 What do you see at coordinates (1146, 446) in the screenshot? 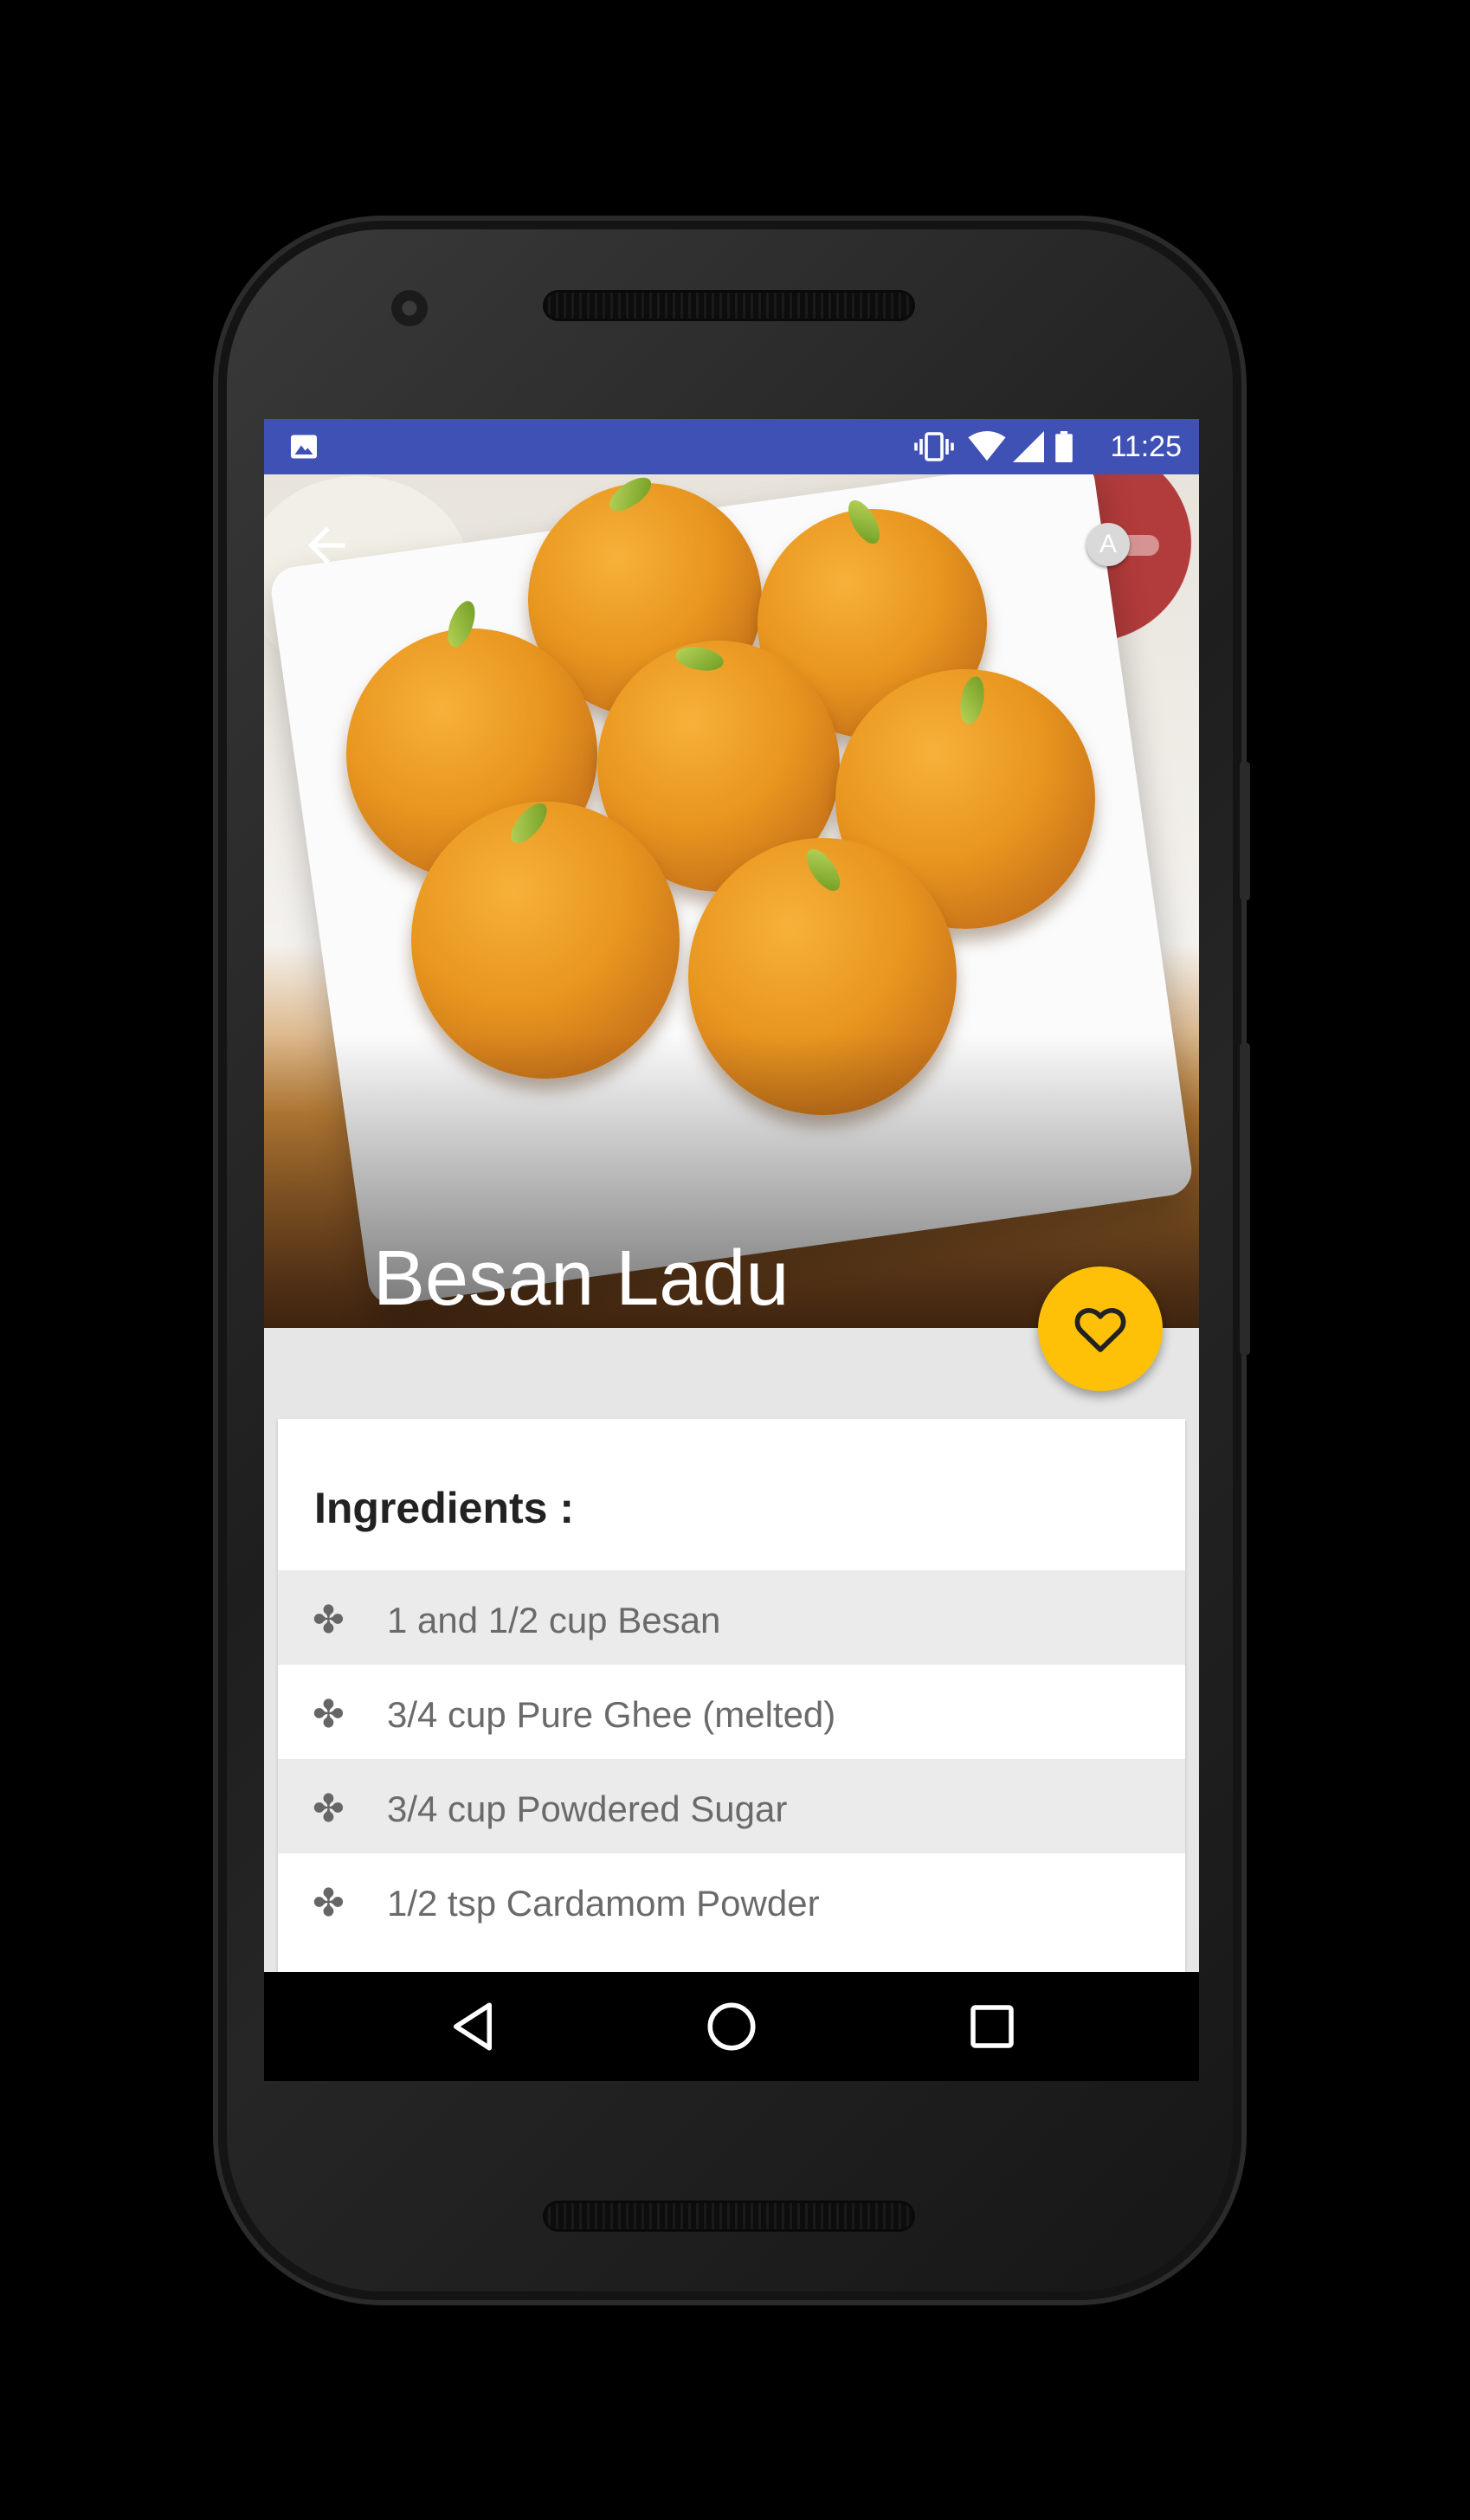
I see `status-time: 11:25` at bounding box center [1146, 446].